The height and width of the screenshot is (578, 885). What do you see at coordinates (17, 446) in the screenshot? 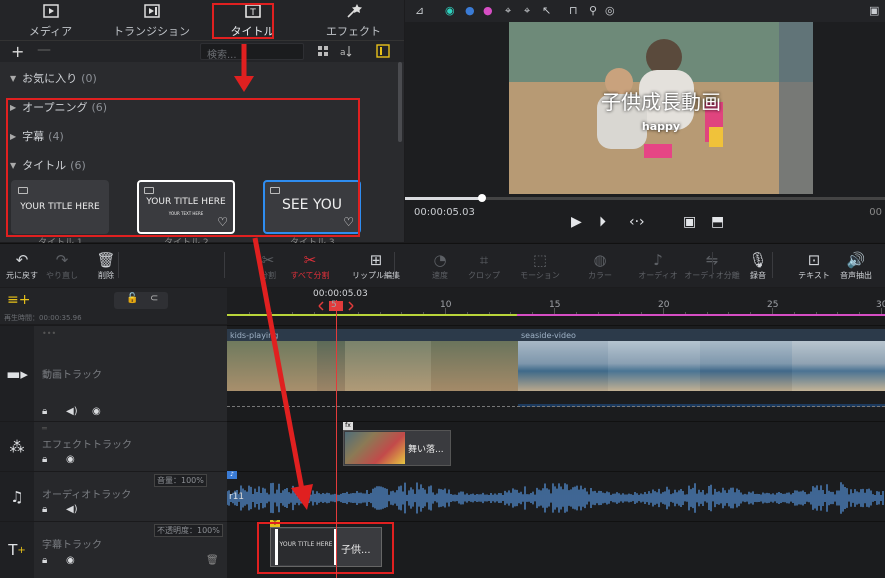
I see `effect-track-icon: ⁂` at bounding box center [17, 446].